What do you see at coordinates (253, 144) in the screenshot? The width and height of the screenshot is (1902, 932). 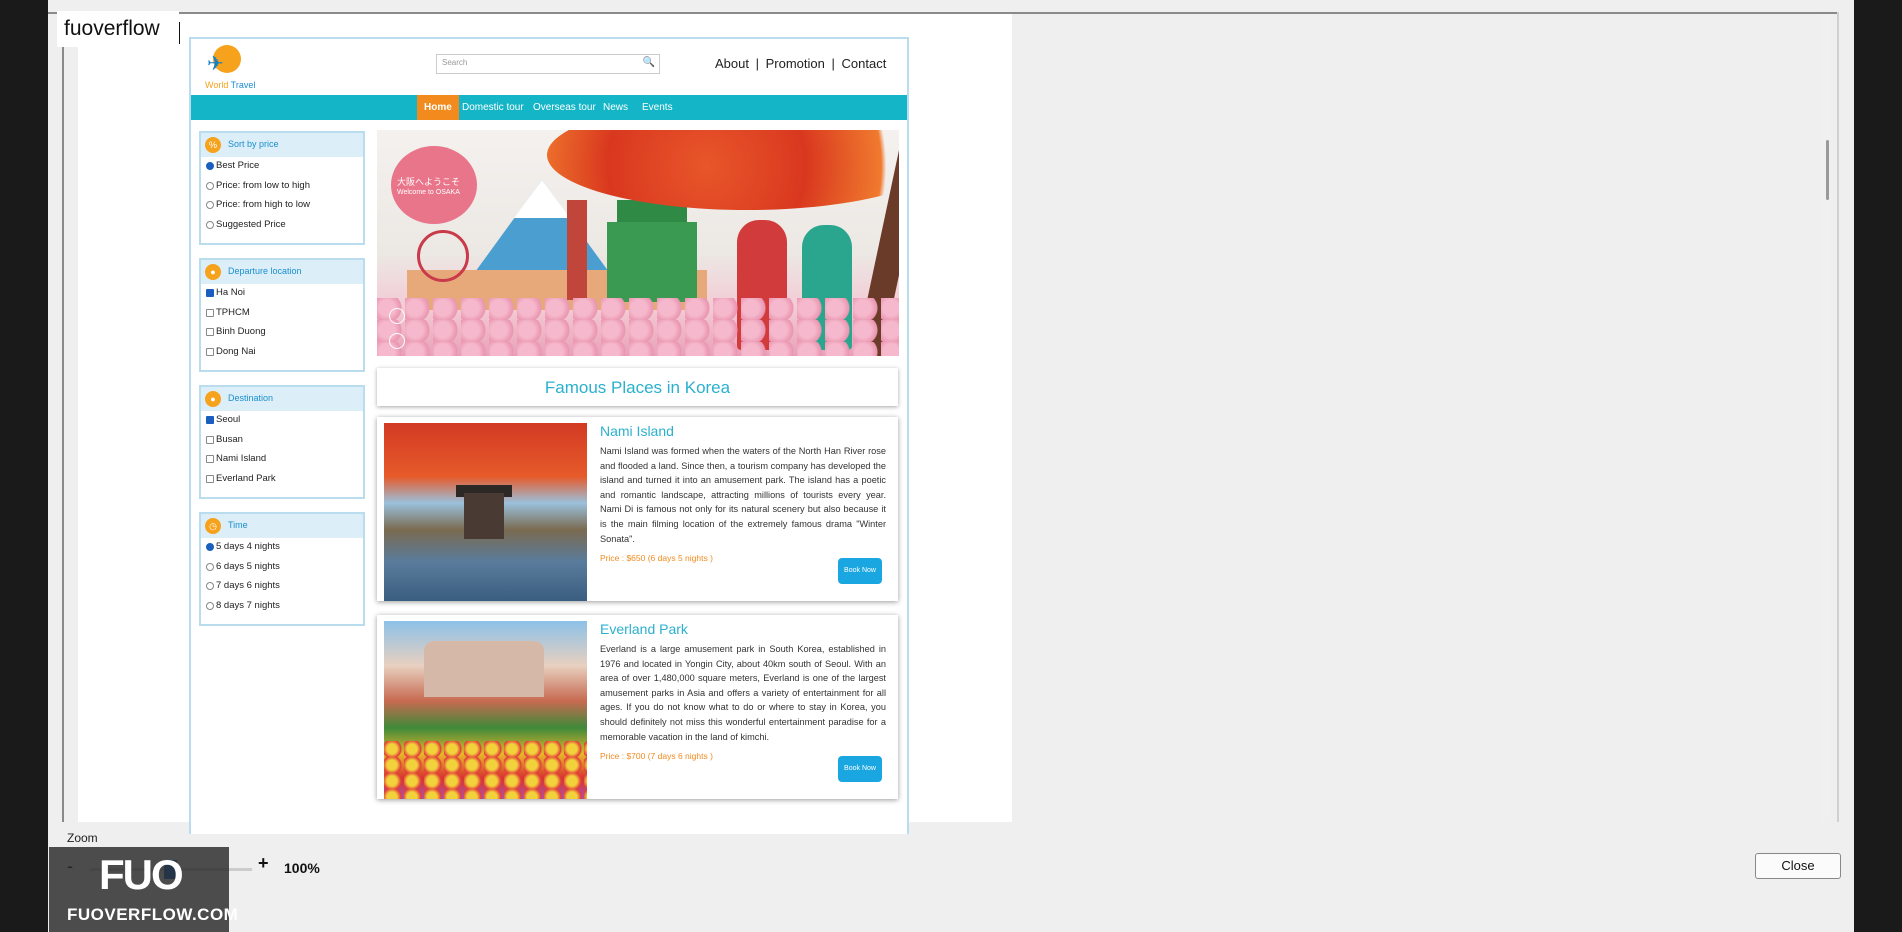 I see `filter-title: Sort by price` at bounding box center [253, 144].